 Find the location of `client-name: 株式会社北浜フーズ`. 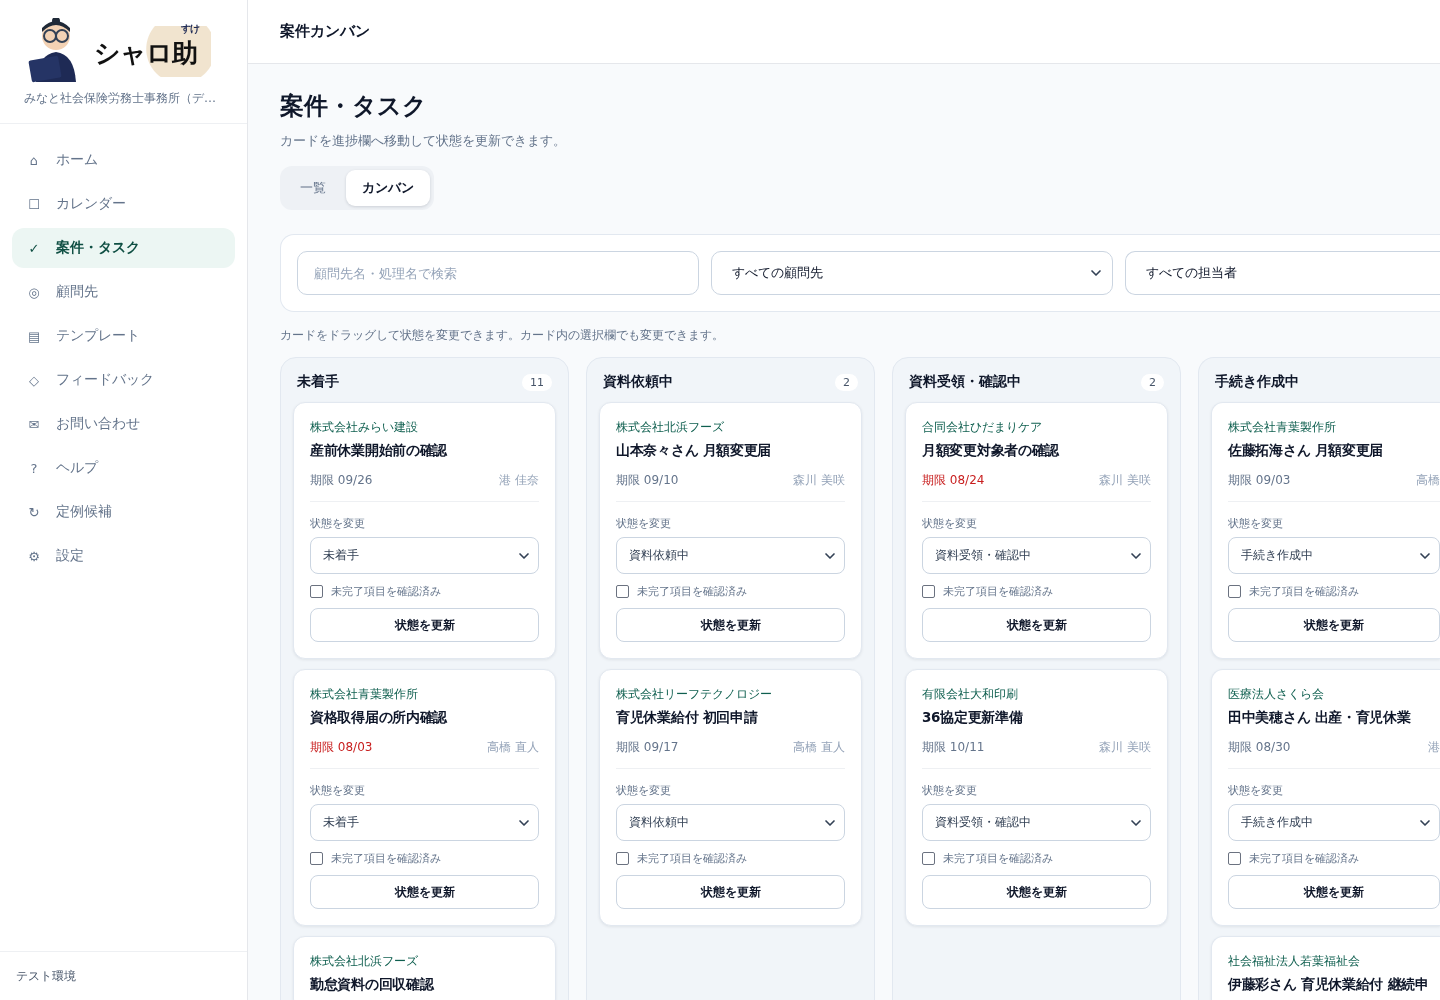

client-name: 株式会社北浜フーズ is located at coordinates (364, 961).